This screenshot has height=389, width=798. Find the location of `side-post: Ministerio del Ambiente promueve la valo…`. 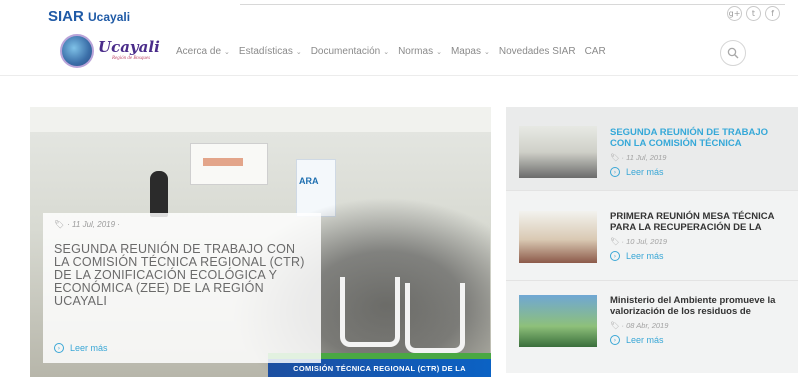

side-post: Ministerio del Ambiente promueve la valo… is located at coordinates (652, 323).